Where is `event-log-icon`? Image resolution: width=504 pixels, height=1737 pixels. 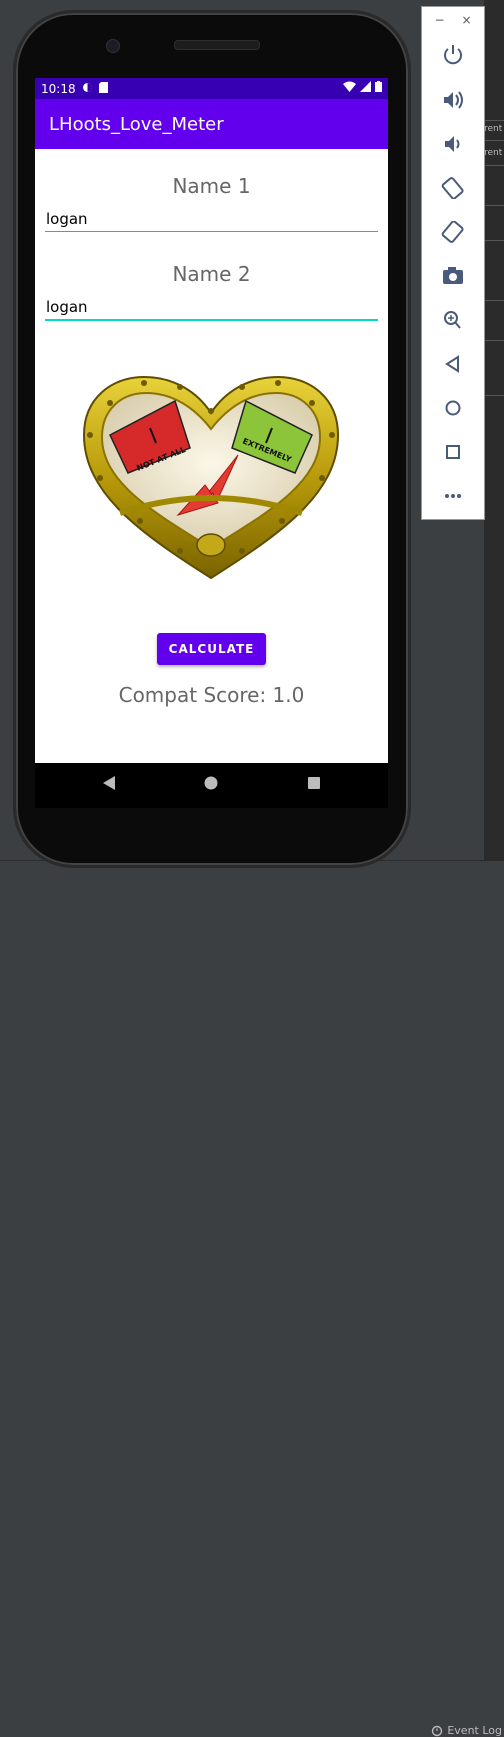
event-log-icon is located at coordinates (437, 1730).